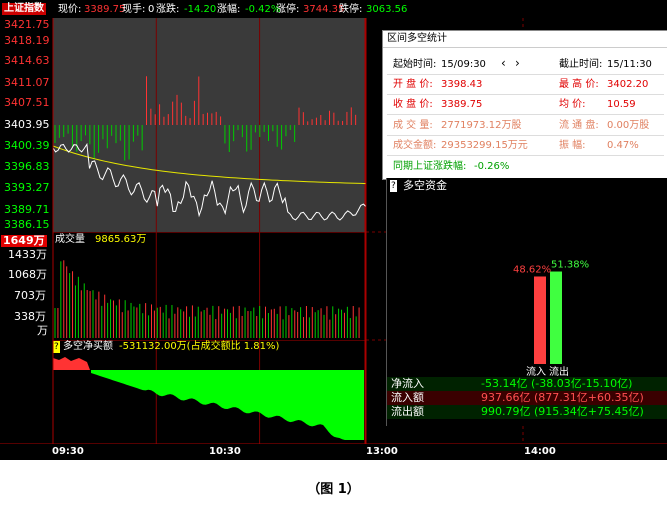  I want to click on outflow-label: 流出额, so click(407, 411).